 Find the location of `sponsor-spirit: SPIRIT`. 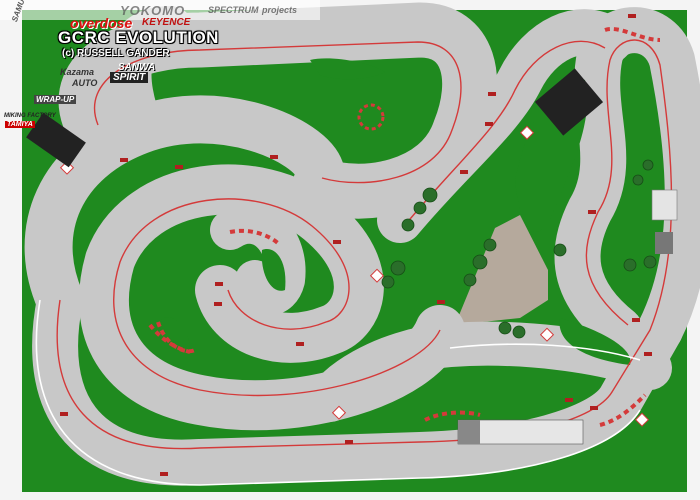

sponsor-spirit: SPIRIT is located at coordinates (129, 77).